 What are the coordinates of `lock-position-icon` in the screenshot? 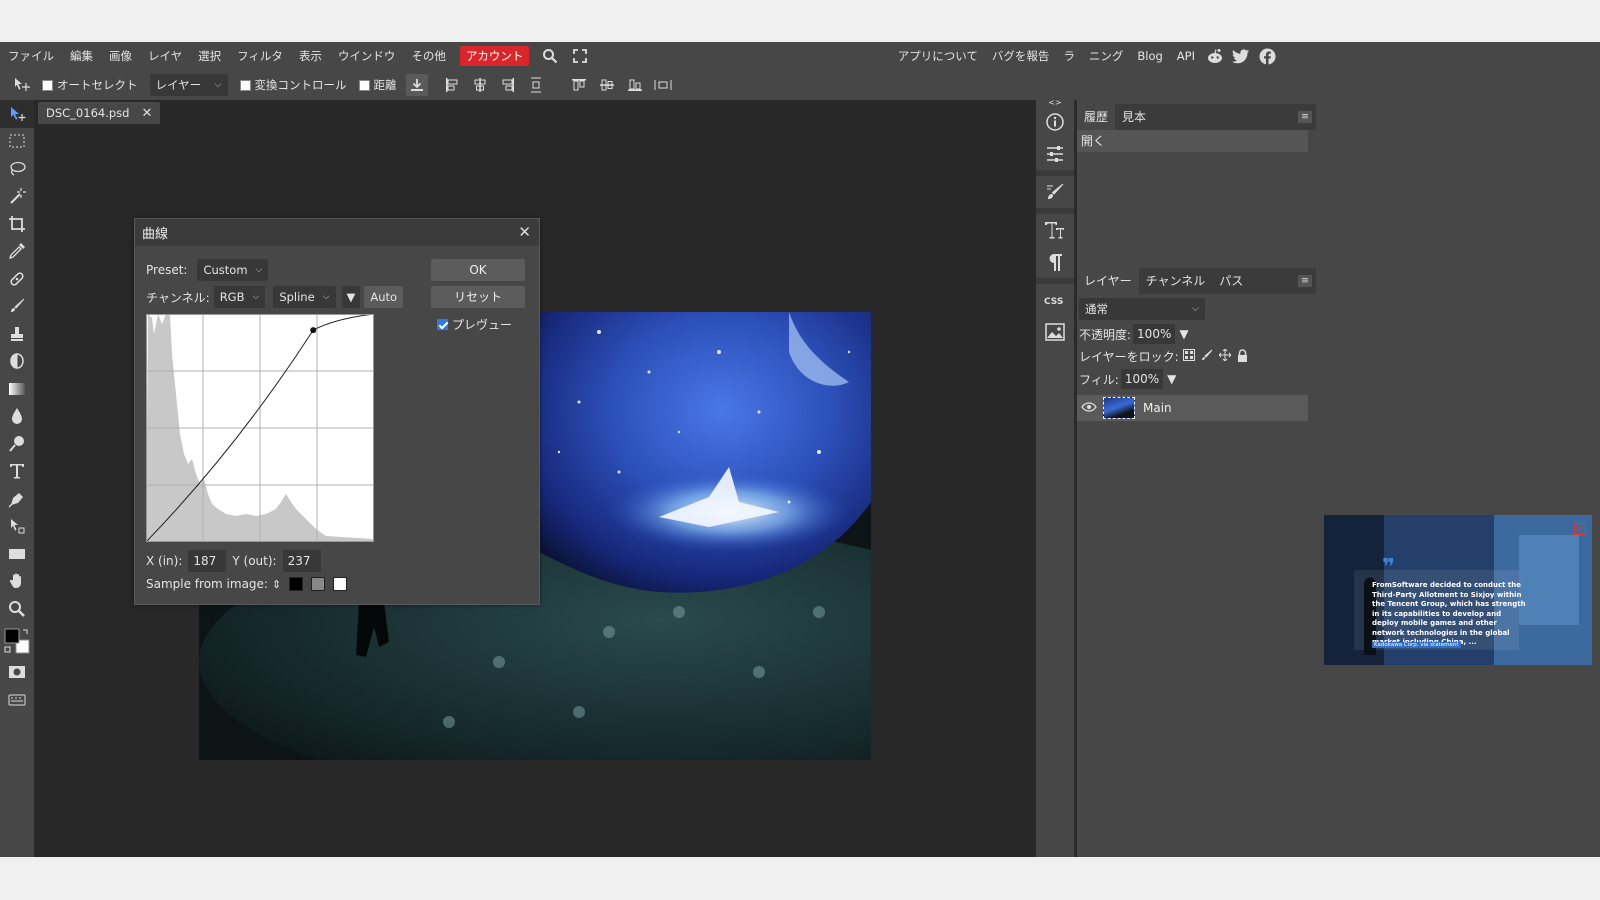 It's located at (1225, 356).